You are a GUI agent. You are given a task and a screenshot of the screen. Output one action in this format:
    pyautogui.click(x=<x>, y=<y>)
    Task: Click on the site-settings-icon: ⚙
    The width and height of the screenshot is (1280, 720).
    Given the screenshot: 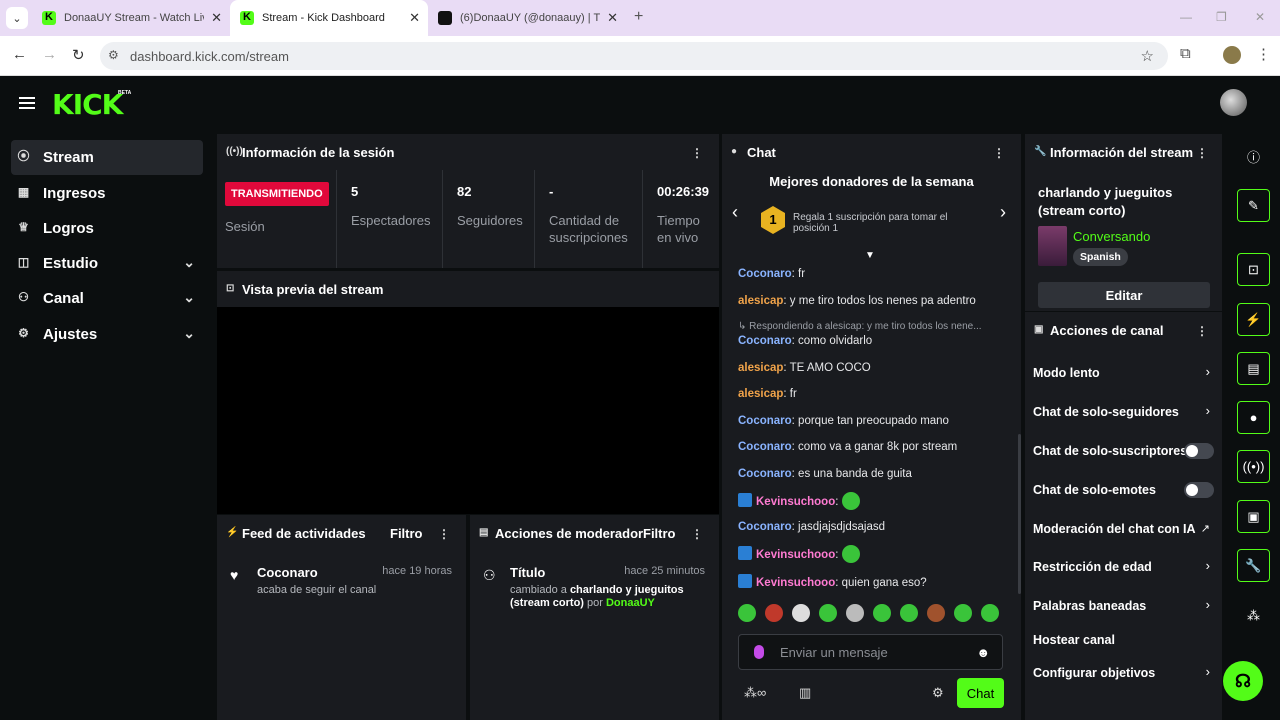 What is the action you would take?
    pyautogui.click(x=113, y=55)
    